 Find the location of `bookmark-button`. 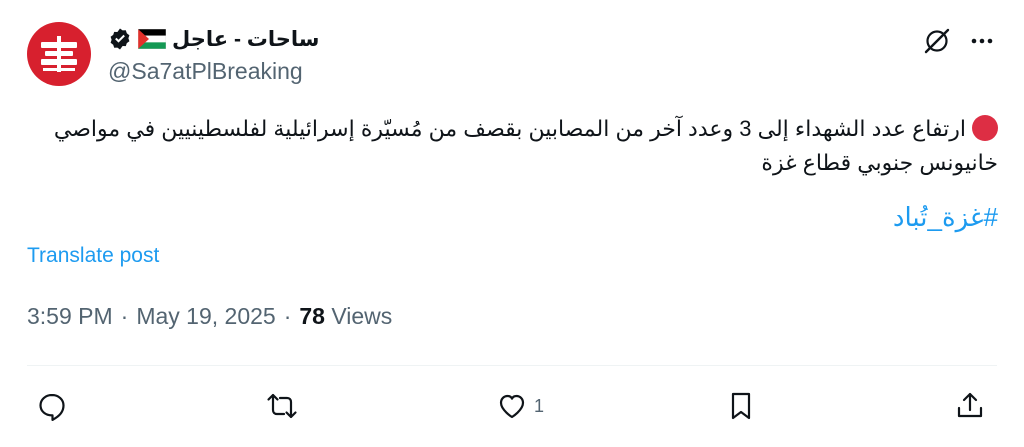

bookmark-button is located at coordinates (741, 406).